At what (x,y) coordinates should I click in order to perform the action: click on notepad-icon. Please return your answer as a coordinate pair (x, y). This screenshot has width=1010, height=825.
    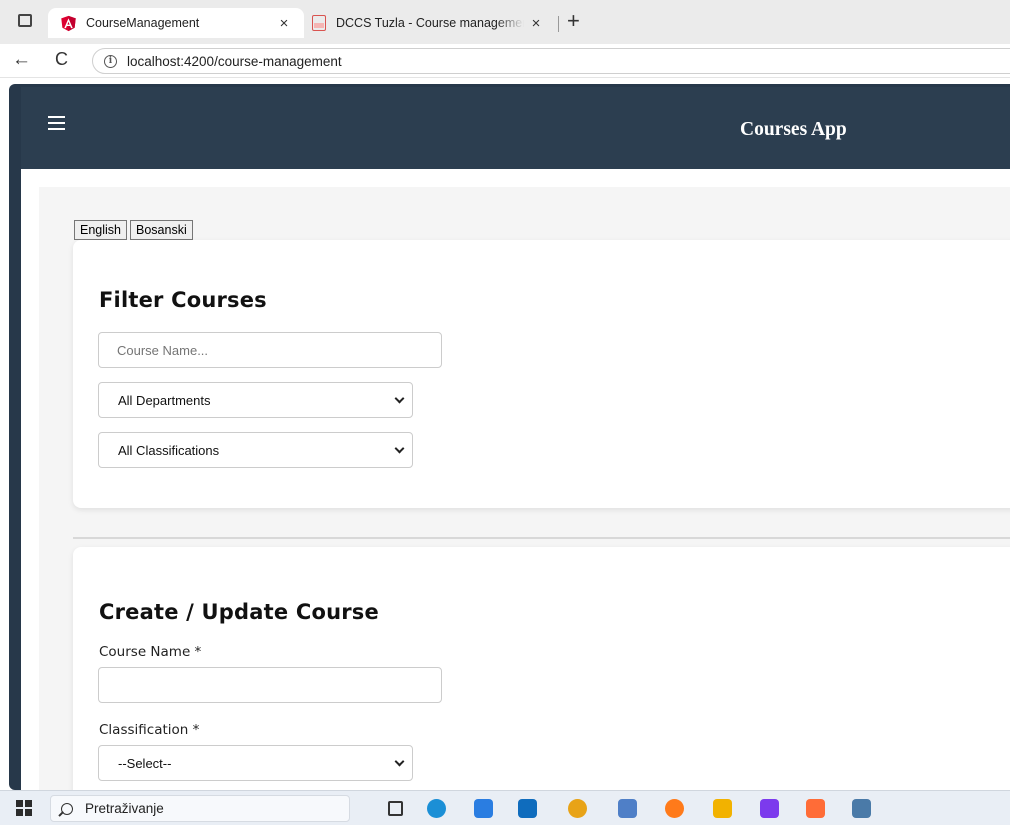
    Looking at the image, I should click on (627, 808).